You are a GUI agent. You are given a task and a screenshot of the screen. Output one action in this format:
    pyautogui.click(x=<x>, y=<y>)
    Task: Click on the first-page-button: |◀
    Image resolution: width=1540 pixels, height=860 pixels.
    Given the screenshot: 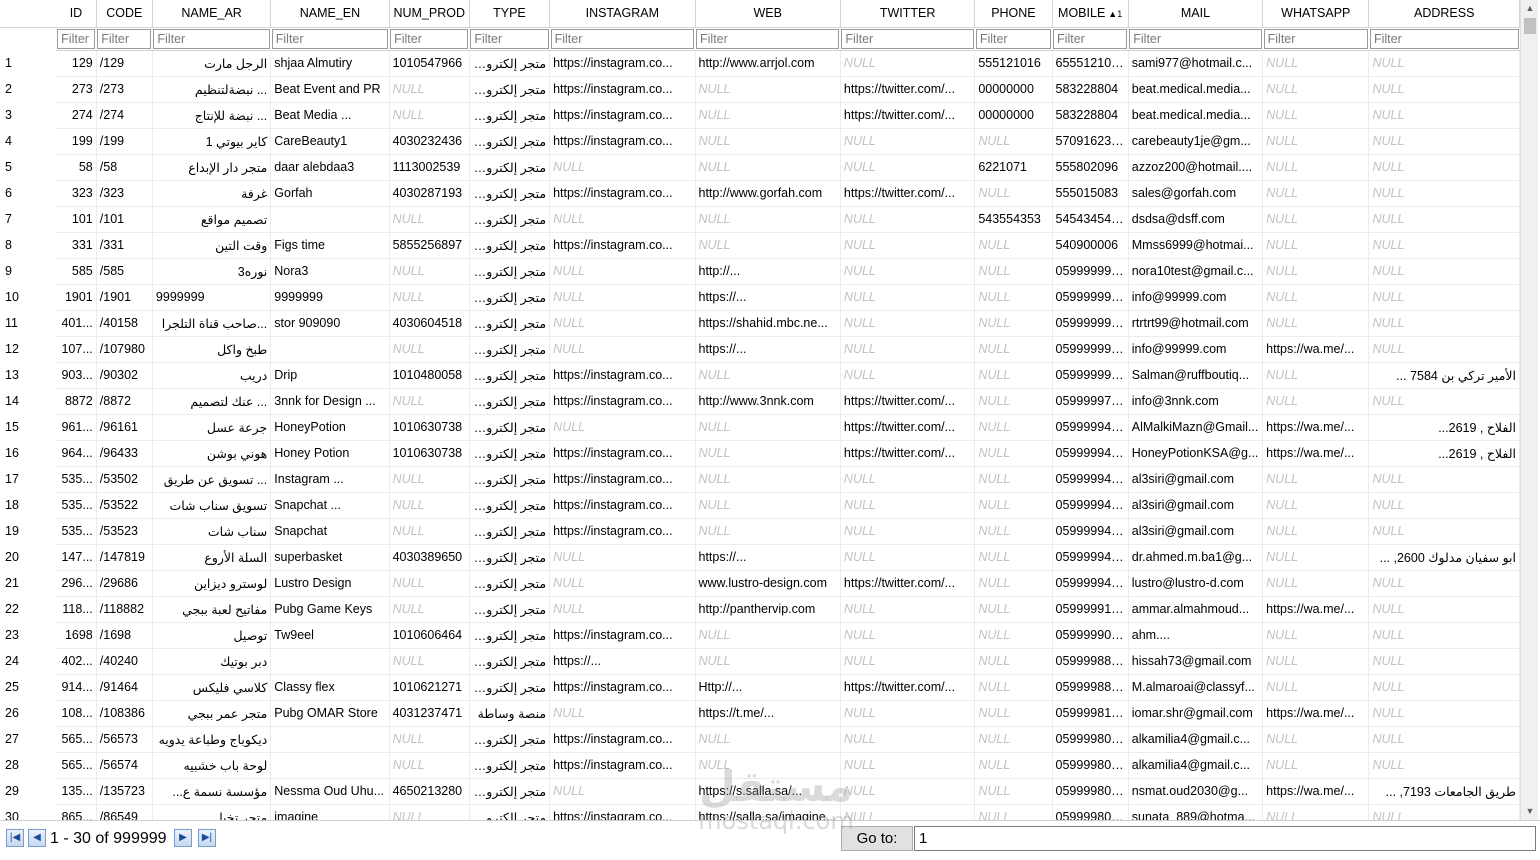 What is the action you would take?
    pyautogui.click(x=15, y=838)
    